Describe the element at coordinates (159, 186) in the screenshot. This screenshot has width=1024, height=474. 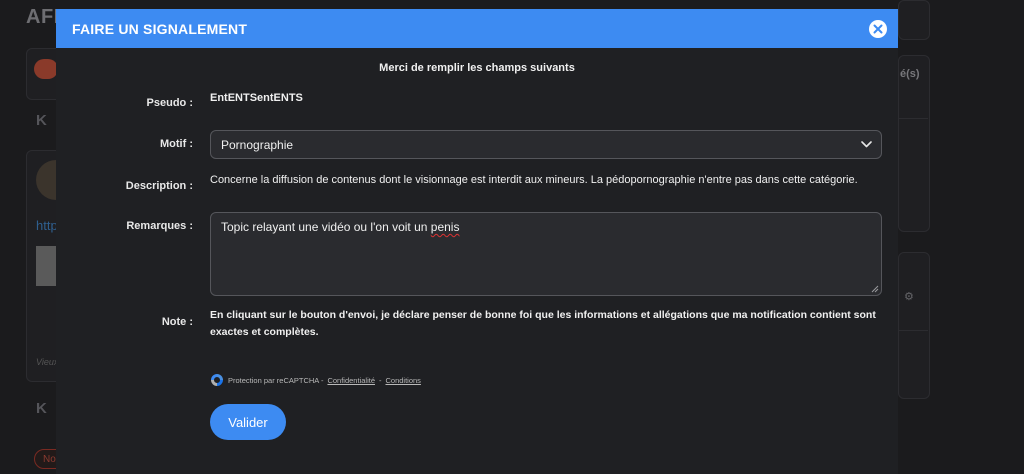
I see `description-label: Description :` at that location.